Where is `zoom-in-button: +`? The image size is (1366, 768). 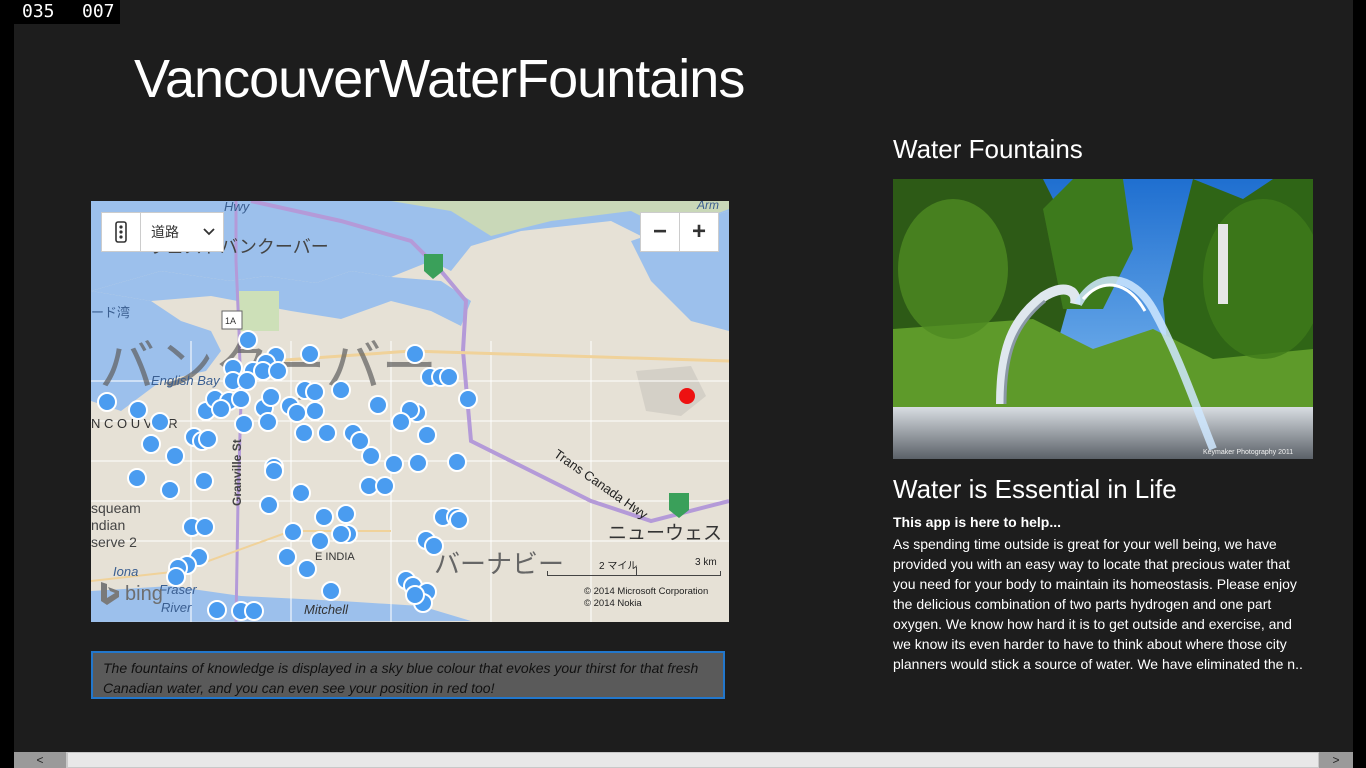 zoom-in-button: + is located at coordinates (698, 232).